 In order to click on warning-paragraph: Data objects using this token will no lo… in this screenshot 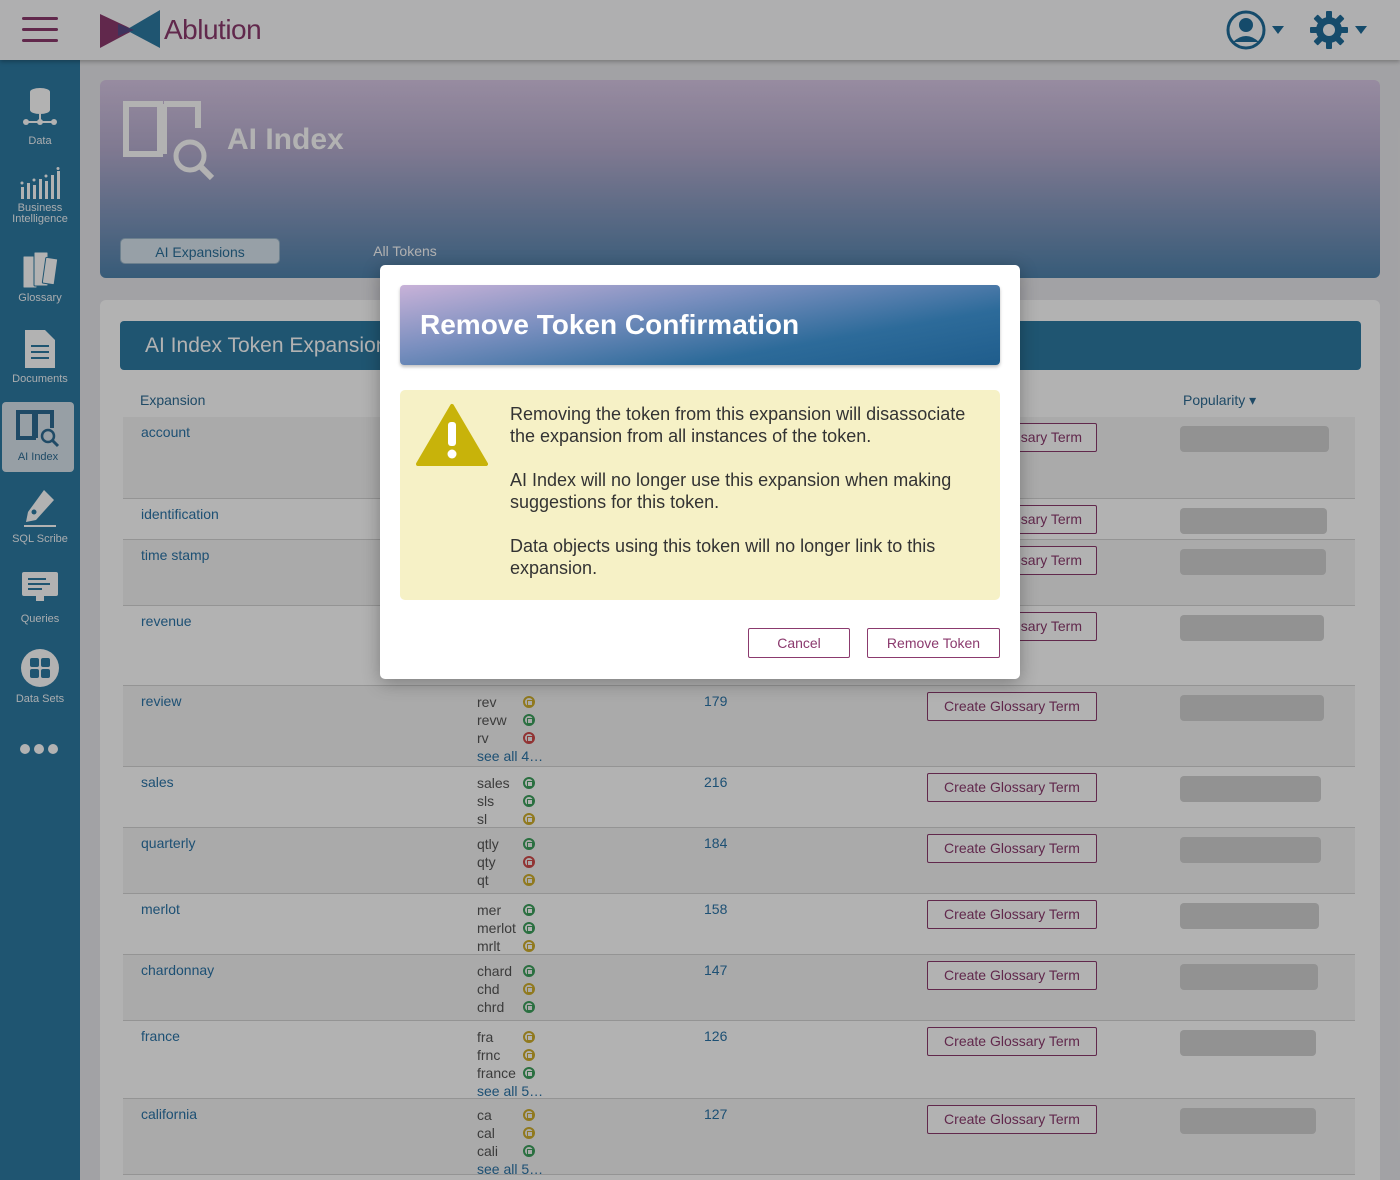, I will do `click(723, 557)`.